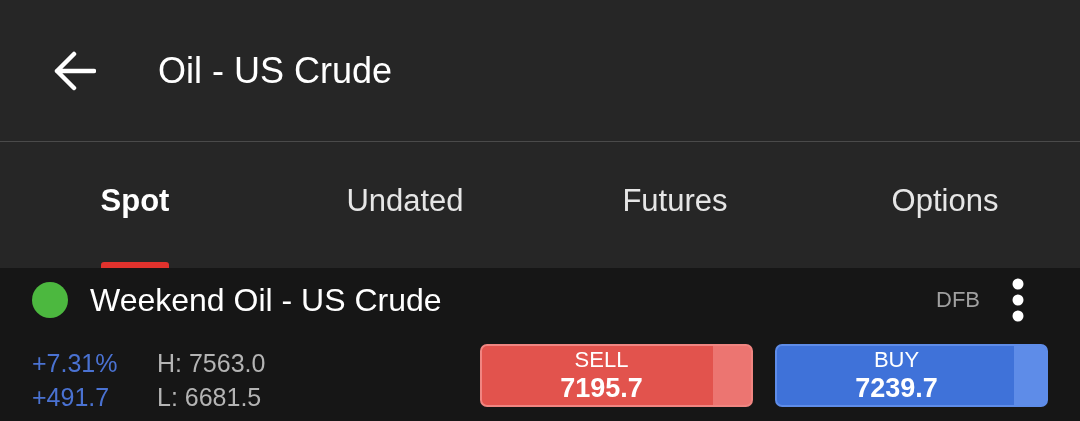 The width and height of the screenshot is (1080, 421). I want to click on page-title: Oil - US Crude, so click(275, 70).